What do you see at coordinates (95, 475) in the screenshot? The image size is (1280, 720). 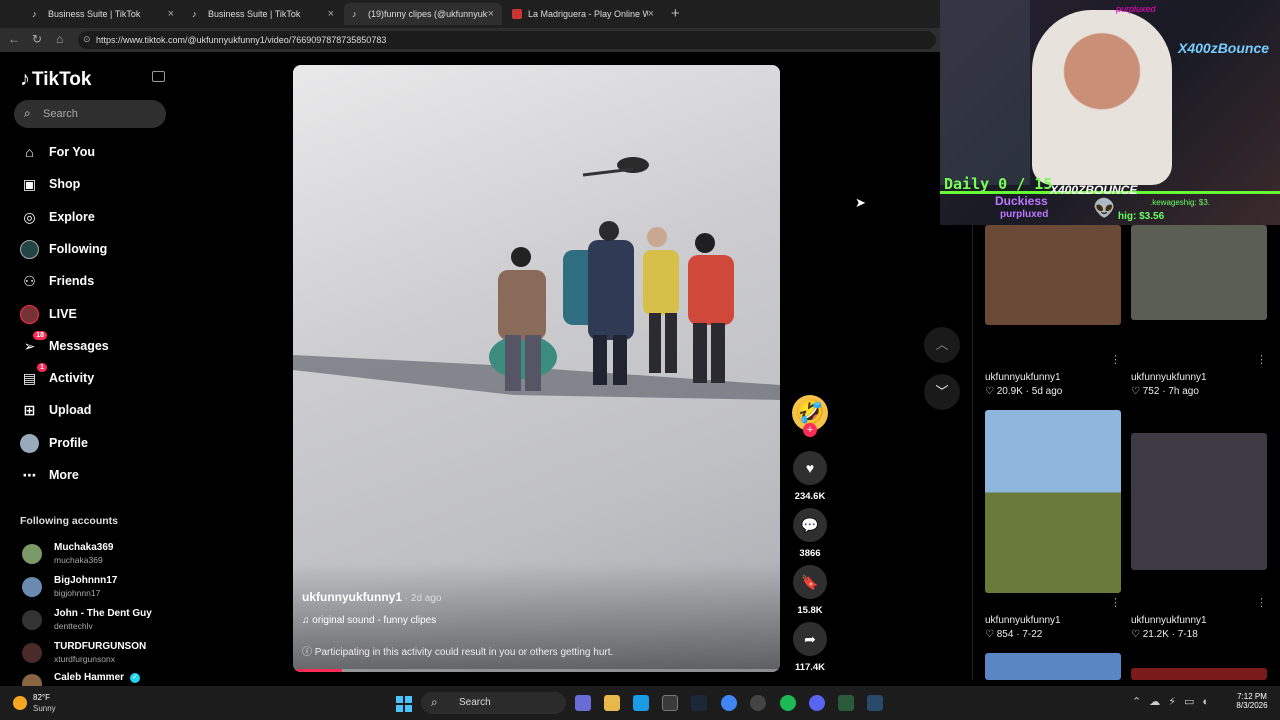 I see `nav-more: ⋯ More` at bounding box center [95, 475].